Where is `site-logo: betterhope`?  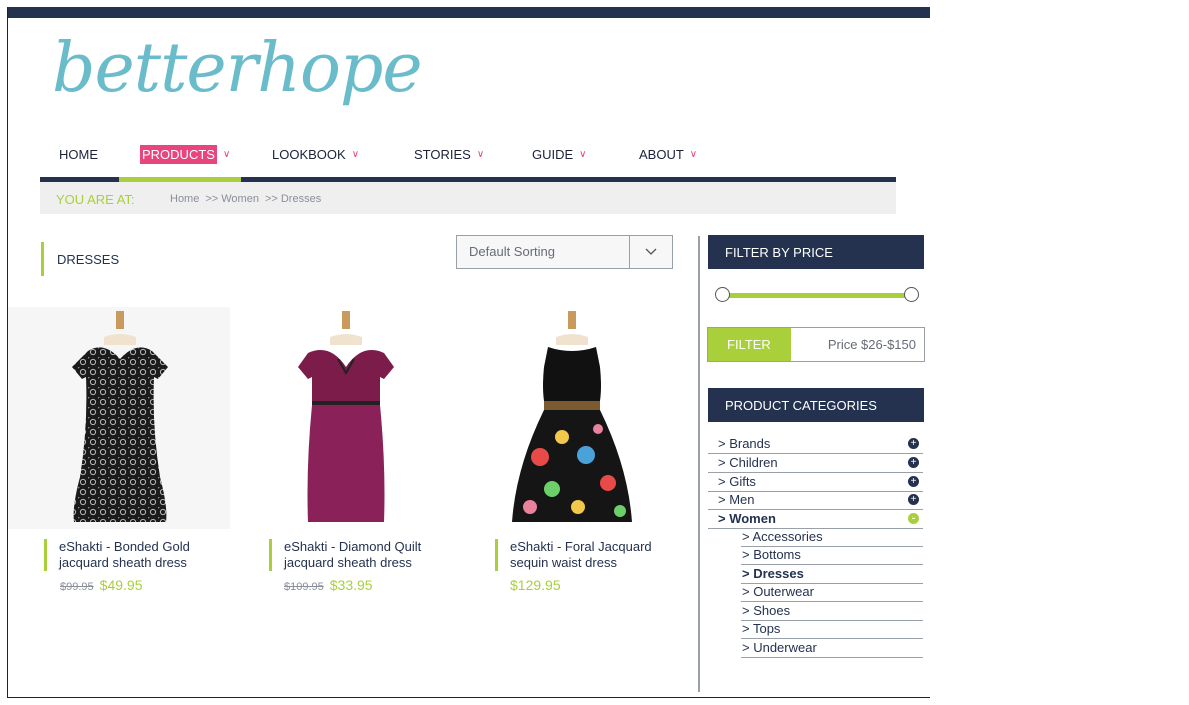
site-logo: betterhope is located at coordinates (237, 68).